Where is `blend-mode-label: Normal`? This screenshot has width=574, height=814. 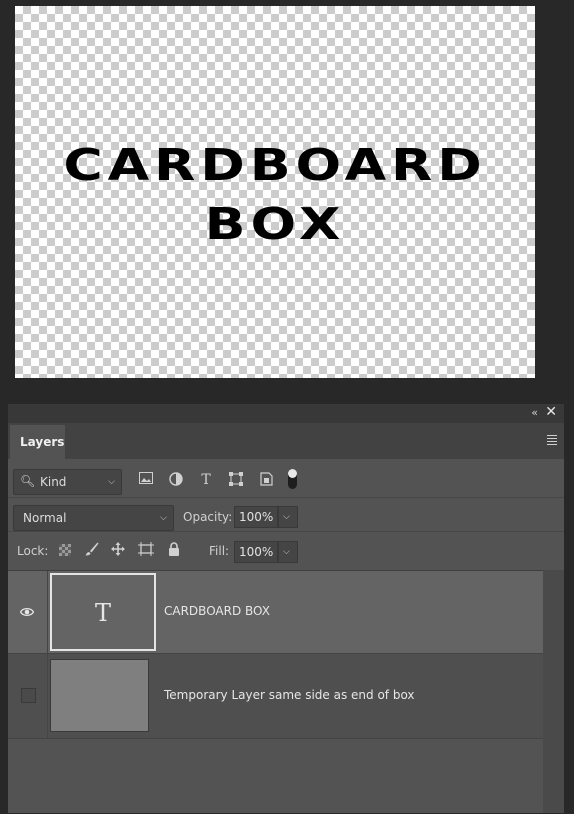 blend-mode-label: Normal is located at coordinates (45, 518).